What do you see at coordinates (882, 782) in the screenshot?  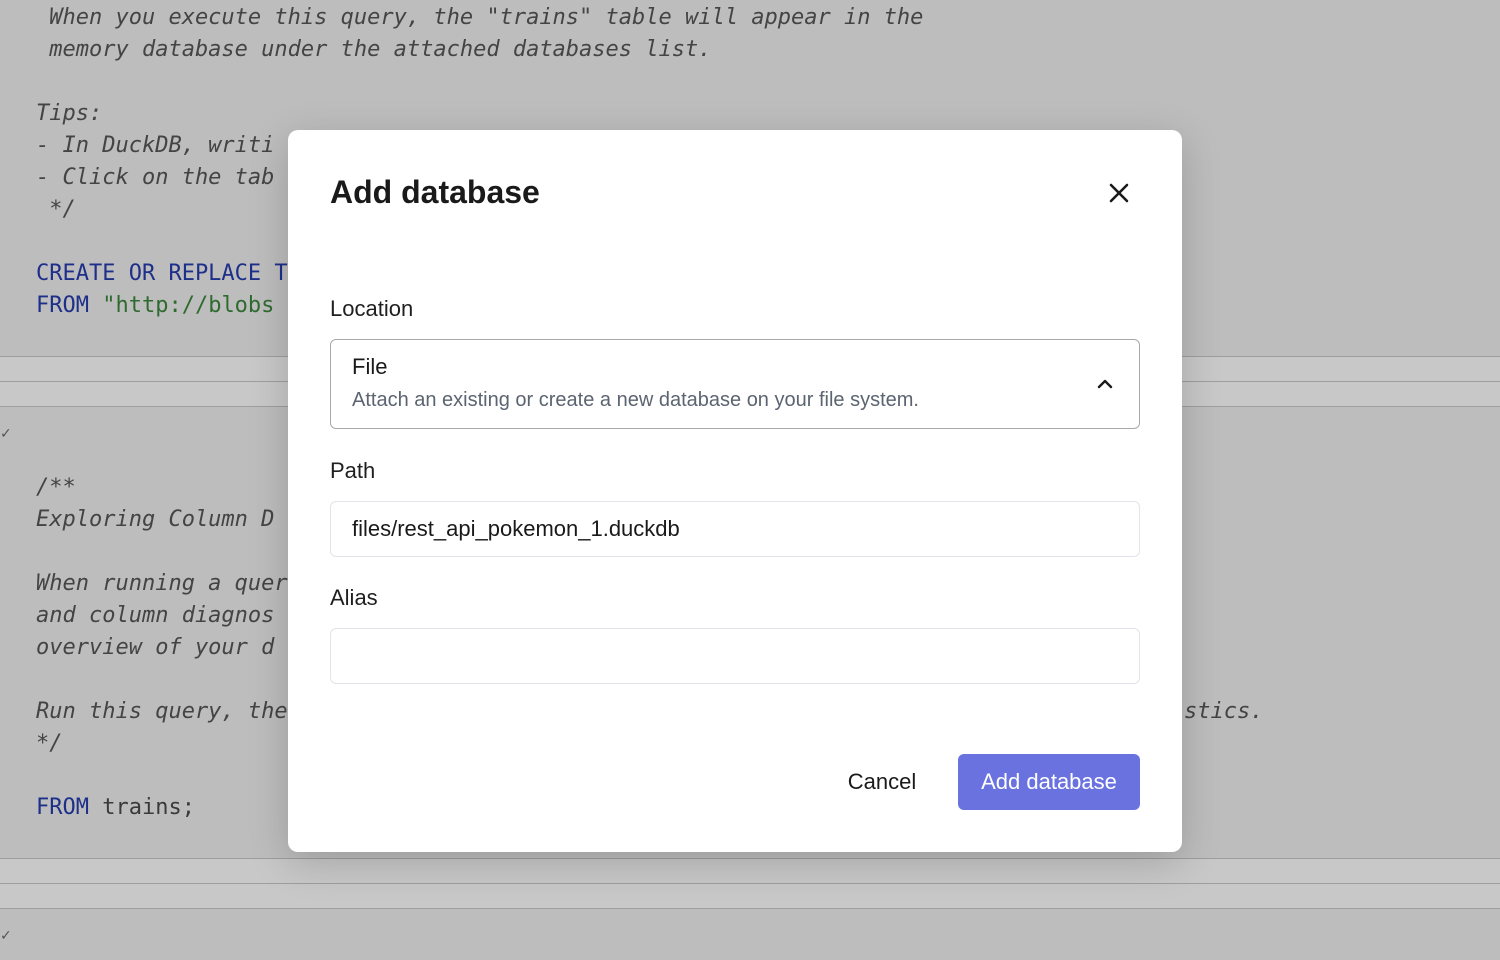 I see `cancel-button: Cancel` at bounding box center [882, 782].